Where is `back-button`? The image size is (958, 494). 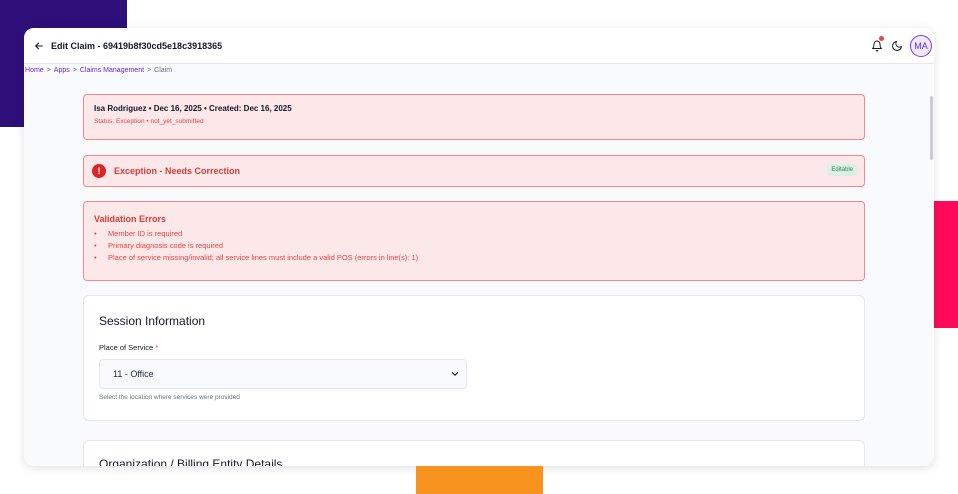 back-button is located at coordinates (39, 46).